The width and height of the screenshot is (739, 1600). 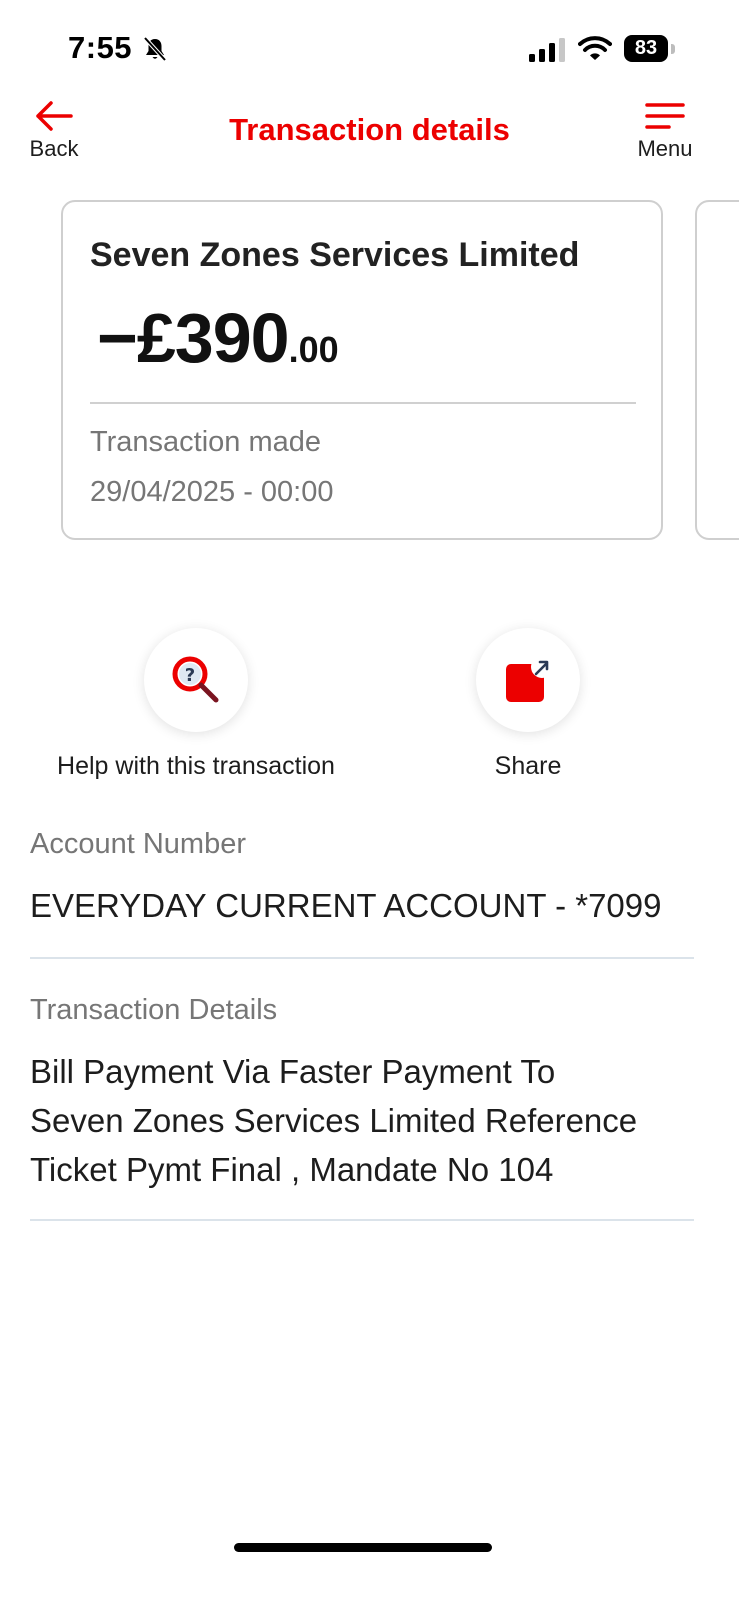 I want to click on battery-icon: 83, so click(x=650, y=48).